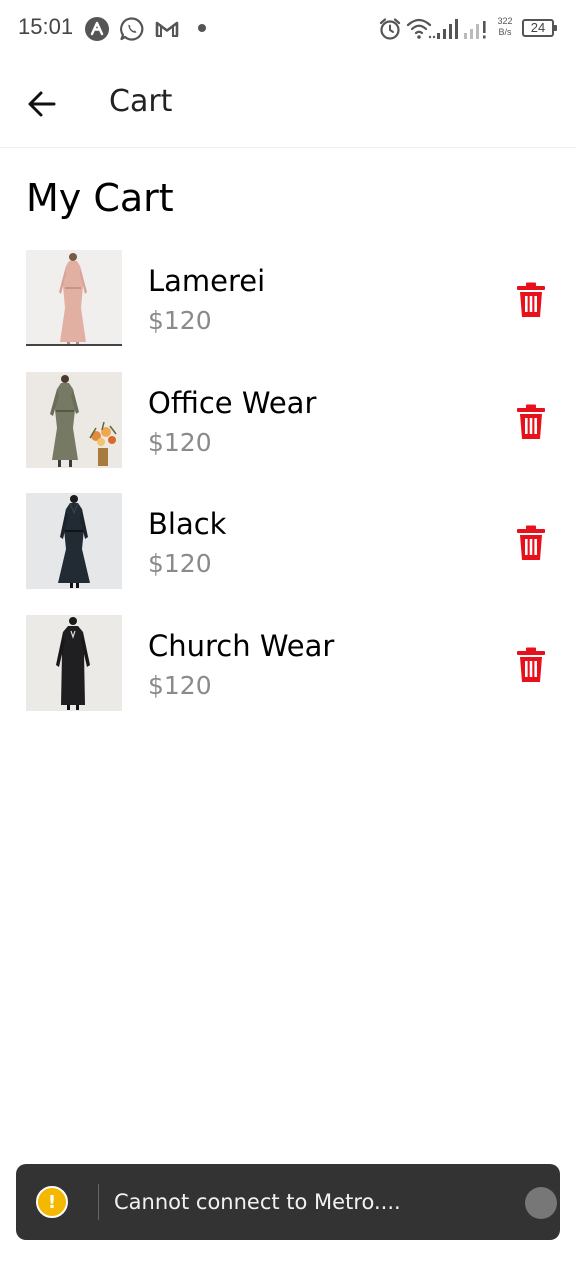  Describe the element at coordinates (207, 281) in the screenshot. I see `item-name: Lamerei` at that location.